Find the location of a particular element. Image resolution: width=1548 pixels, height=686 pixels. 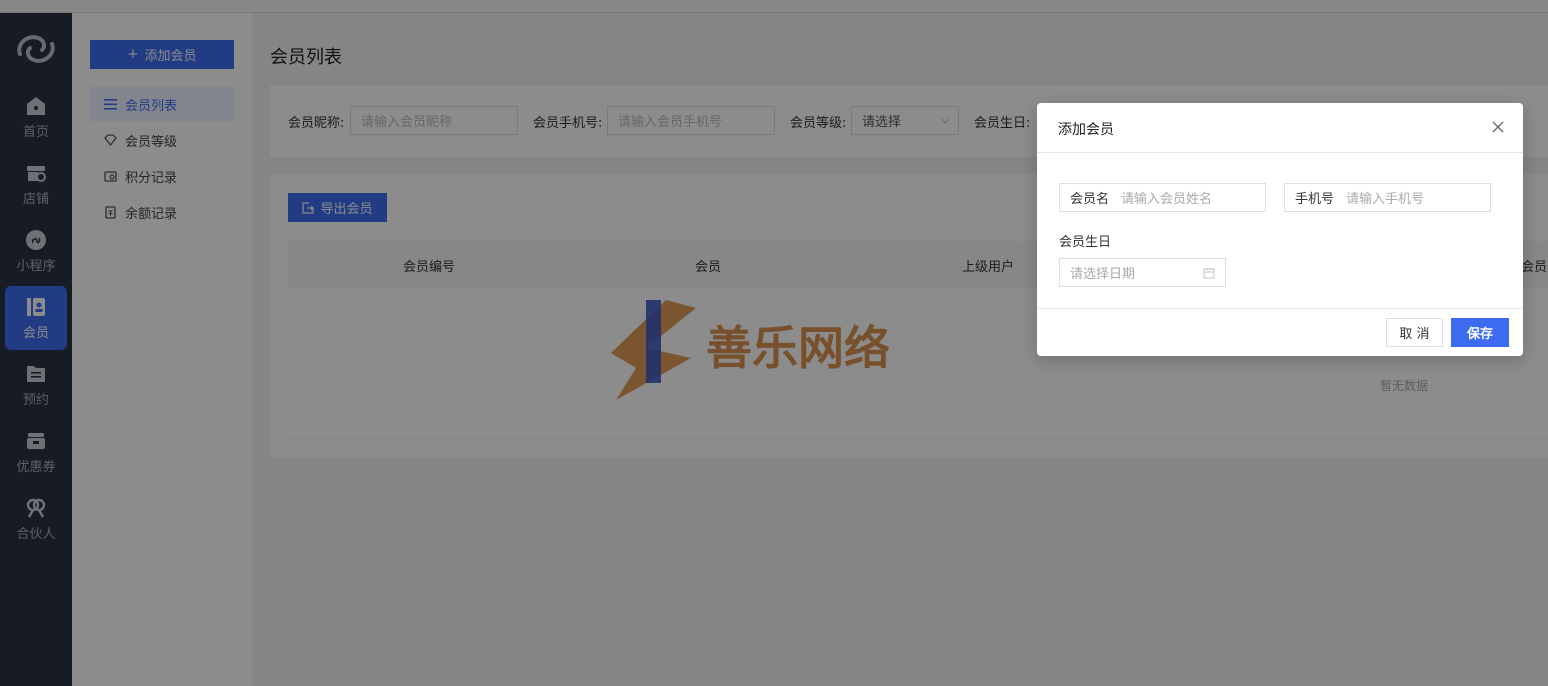

calendar-icon is located at coordinates (1209, 273).